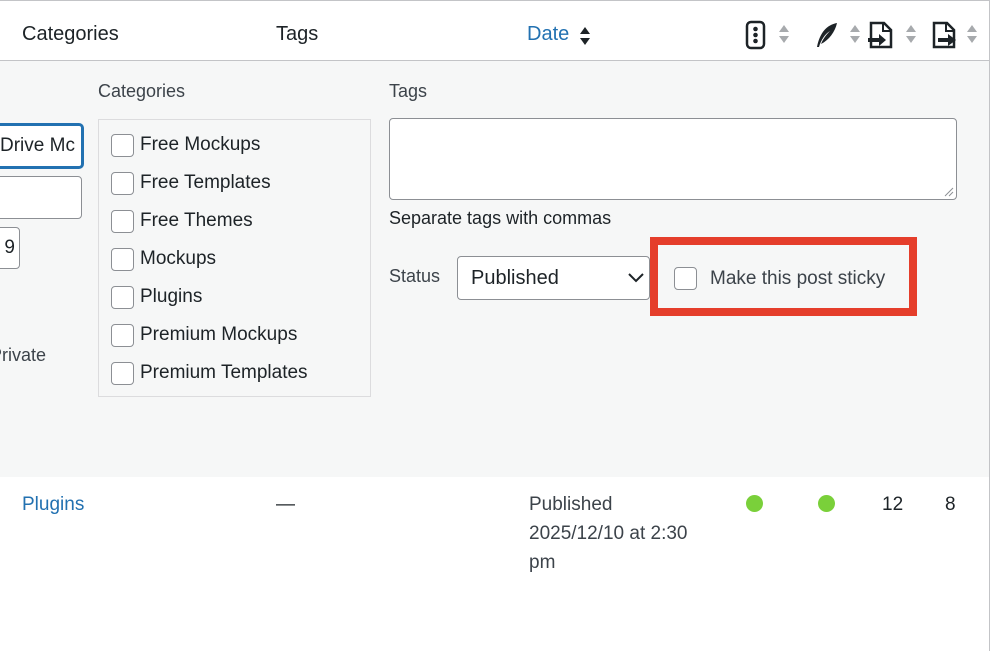  I want to click on table-top-border, so click(495, 4).